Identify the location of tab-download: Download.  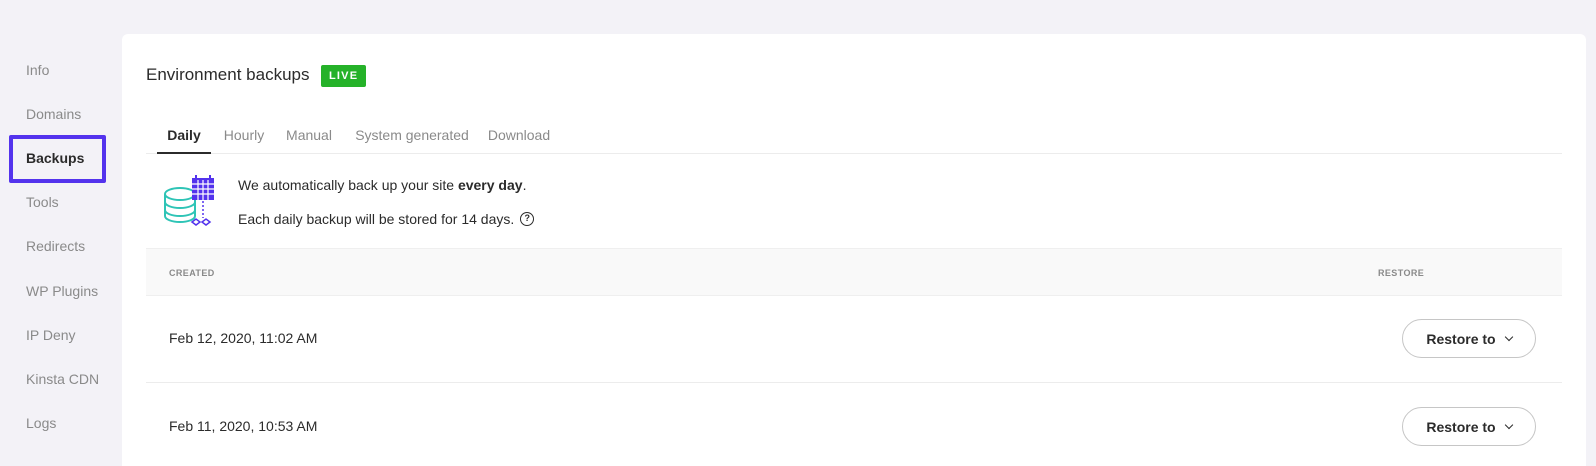
(519, 136).